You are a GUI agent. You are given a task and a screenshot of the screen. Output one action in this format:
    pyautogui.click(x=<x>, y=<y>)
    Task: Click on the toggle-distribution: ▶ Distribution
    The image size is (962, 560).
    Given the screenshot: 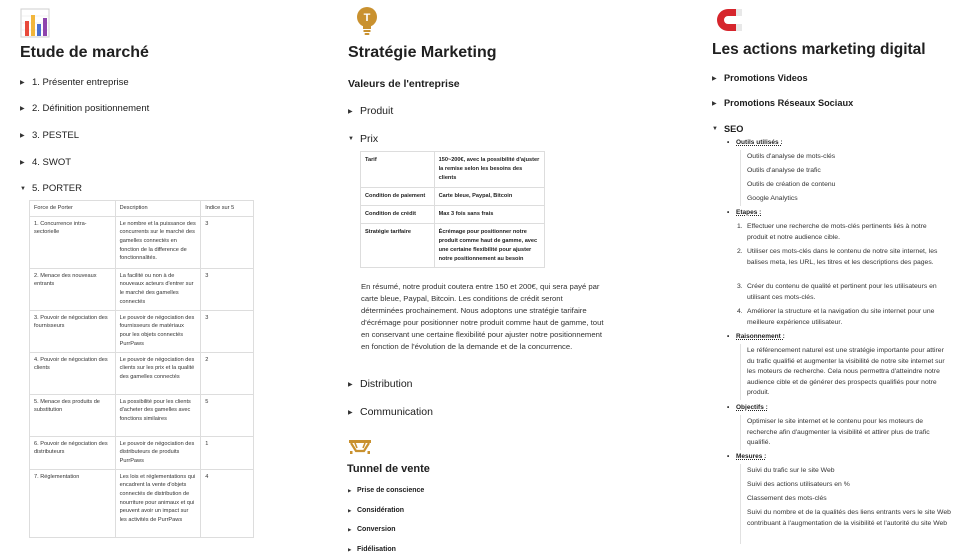 What is the action you would take?
    pyautogui.click(x=380, y=384)
    